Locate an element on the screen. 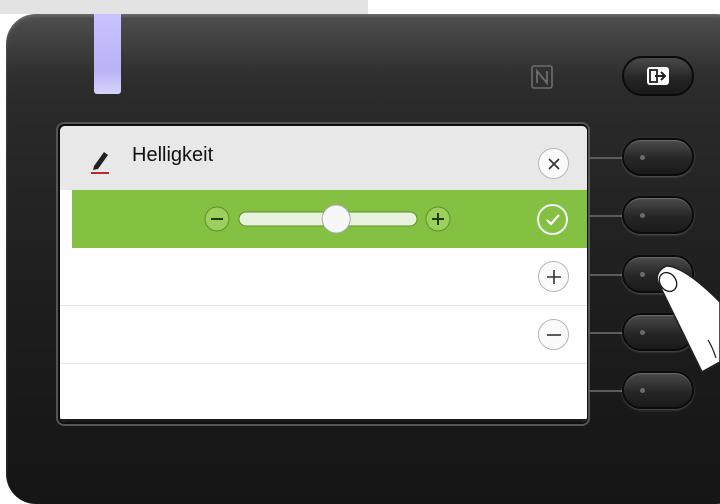  header: Helligkeit is located at coordinates (323, 158).